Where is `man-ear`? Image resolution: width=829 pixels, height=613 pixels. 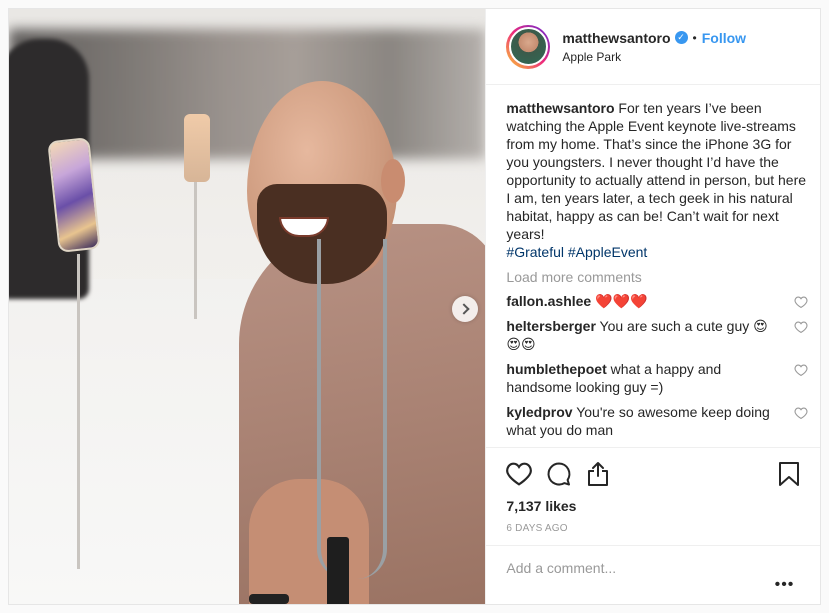 man-ear is located at coordinates (393, 181).